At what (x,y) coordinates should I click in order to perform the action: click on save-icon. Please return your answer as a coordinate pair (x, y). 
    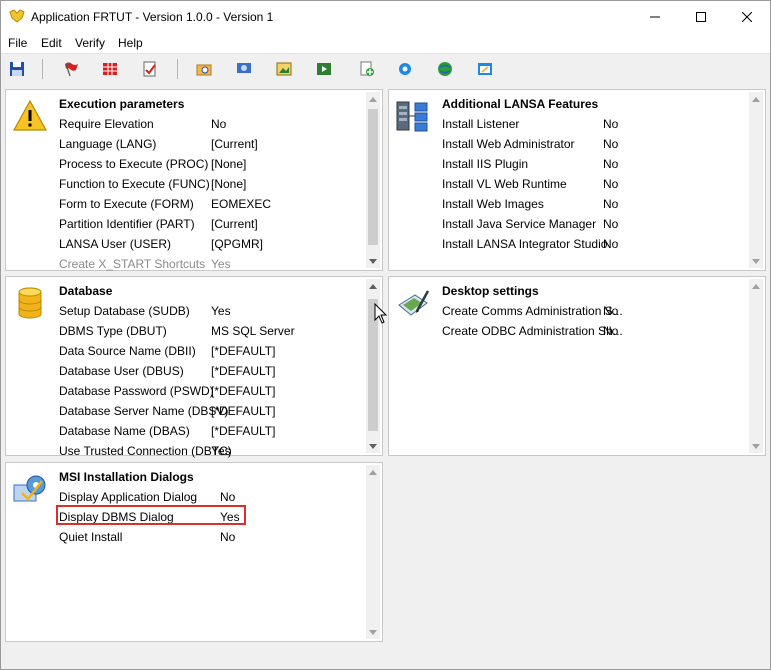
    Looking at the image, I should click on (17, 69).